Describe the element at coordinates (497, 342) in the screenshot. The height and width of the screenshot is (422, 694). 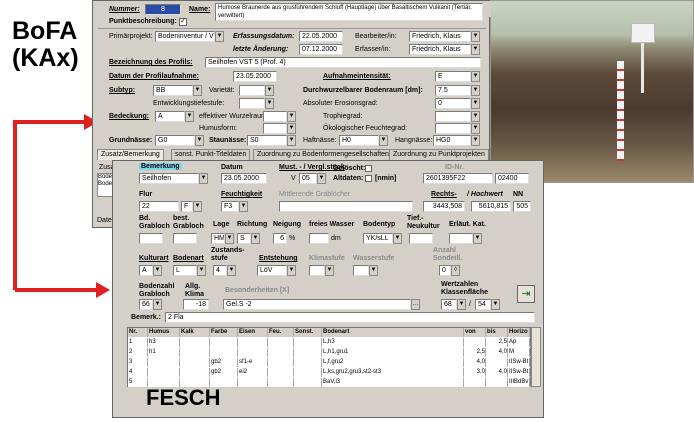
I see `cell-bis: 2,5` at that location.